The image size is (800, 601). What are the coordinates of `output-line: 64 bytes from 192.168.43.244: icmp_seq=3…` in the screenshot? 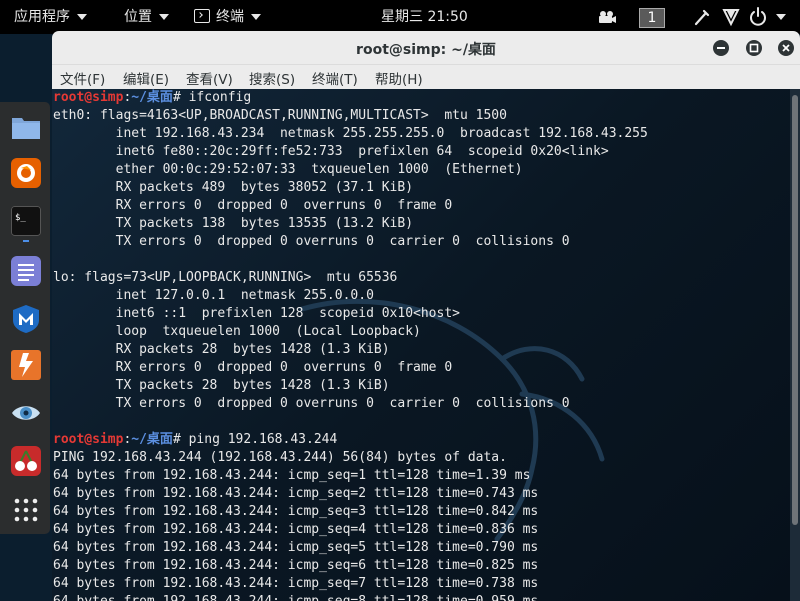 It's located at (296, 511).